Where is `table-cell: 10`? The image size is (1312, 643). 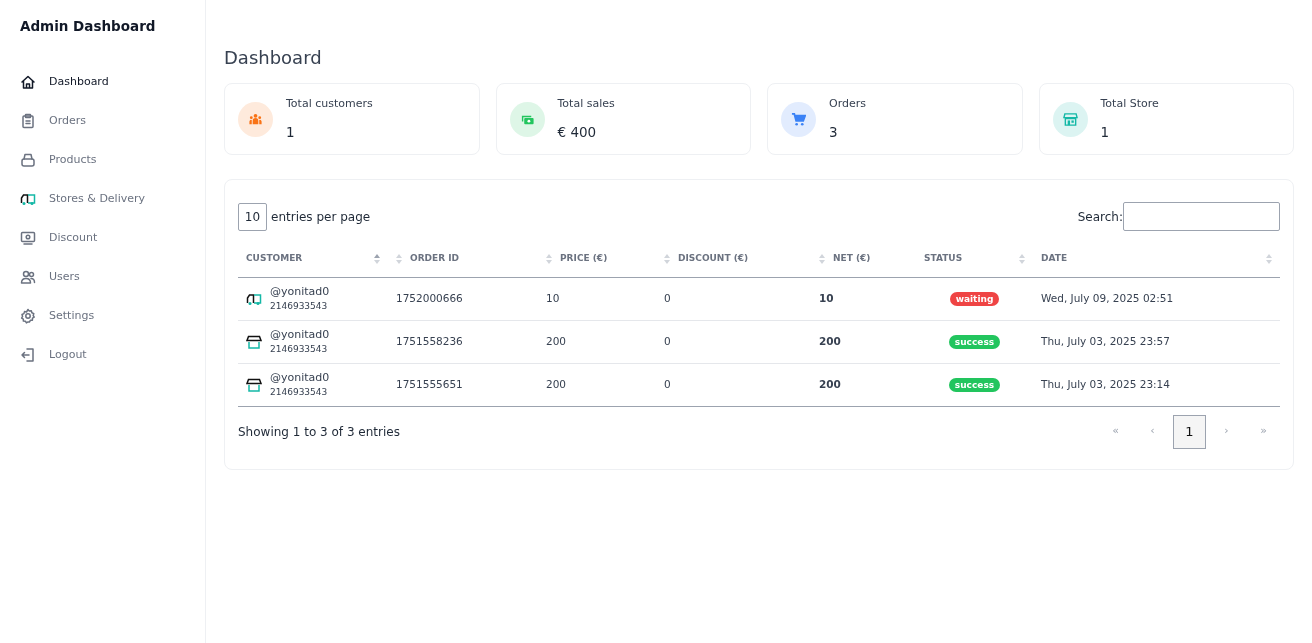
table-cell: 10 is located at coordinates (597, 298).